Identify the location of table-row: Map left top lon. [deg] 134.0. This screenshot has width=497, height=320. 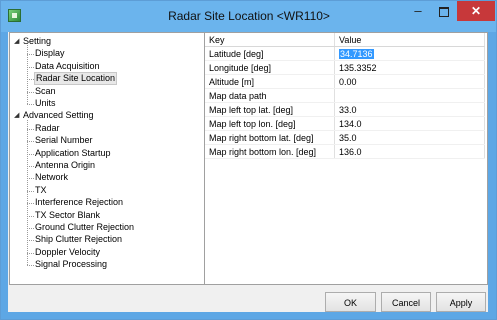
(345, 123).